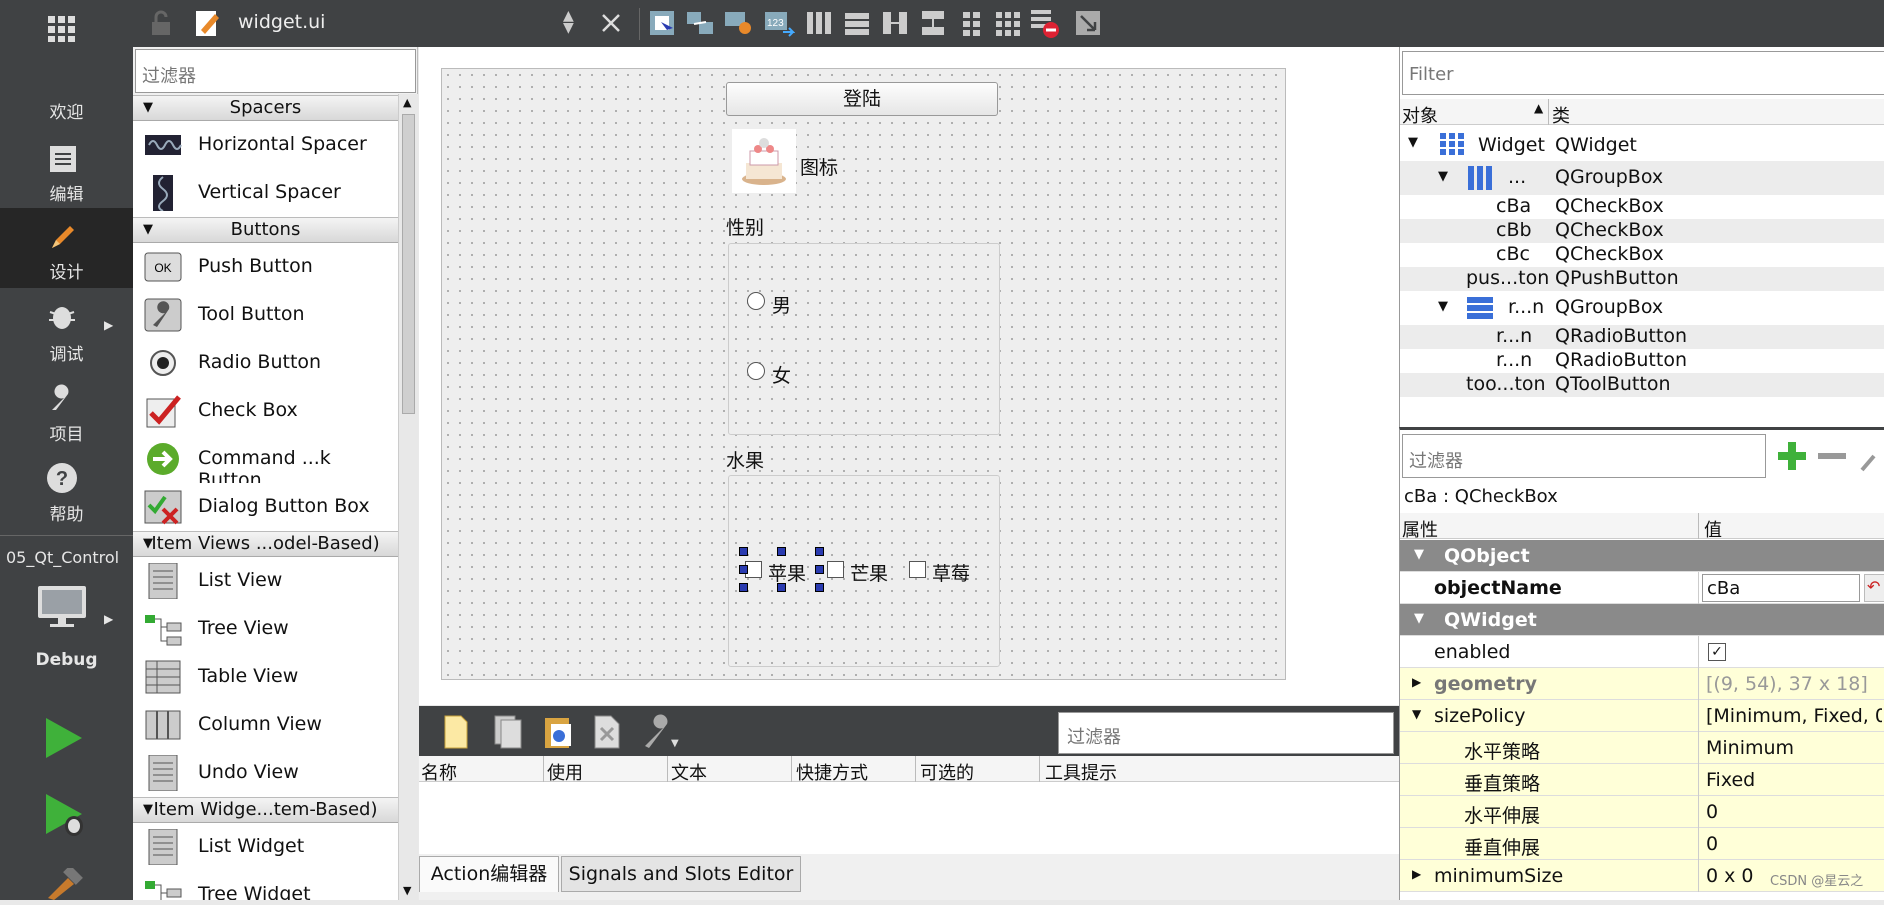  What do you see at coordinates (909, 818) in the screenshot?
I see `action-table-body` at bounding box center [909, 818].